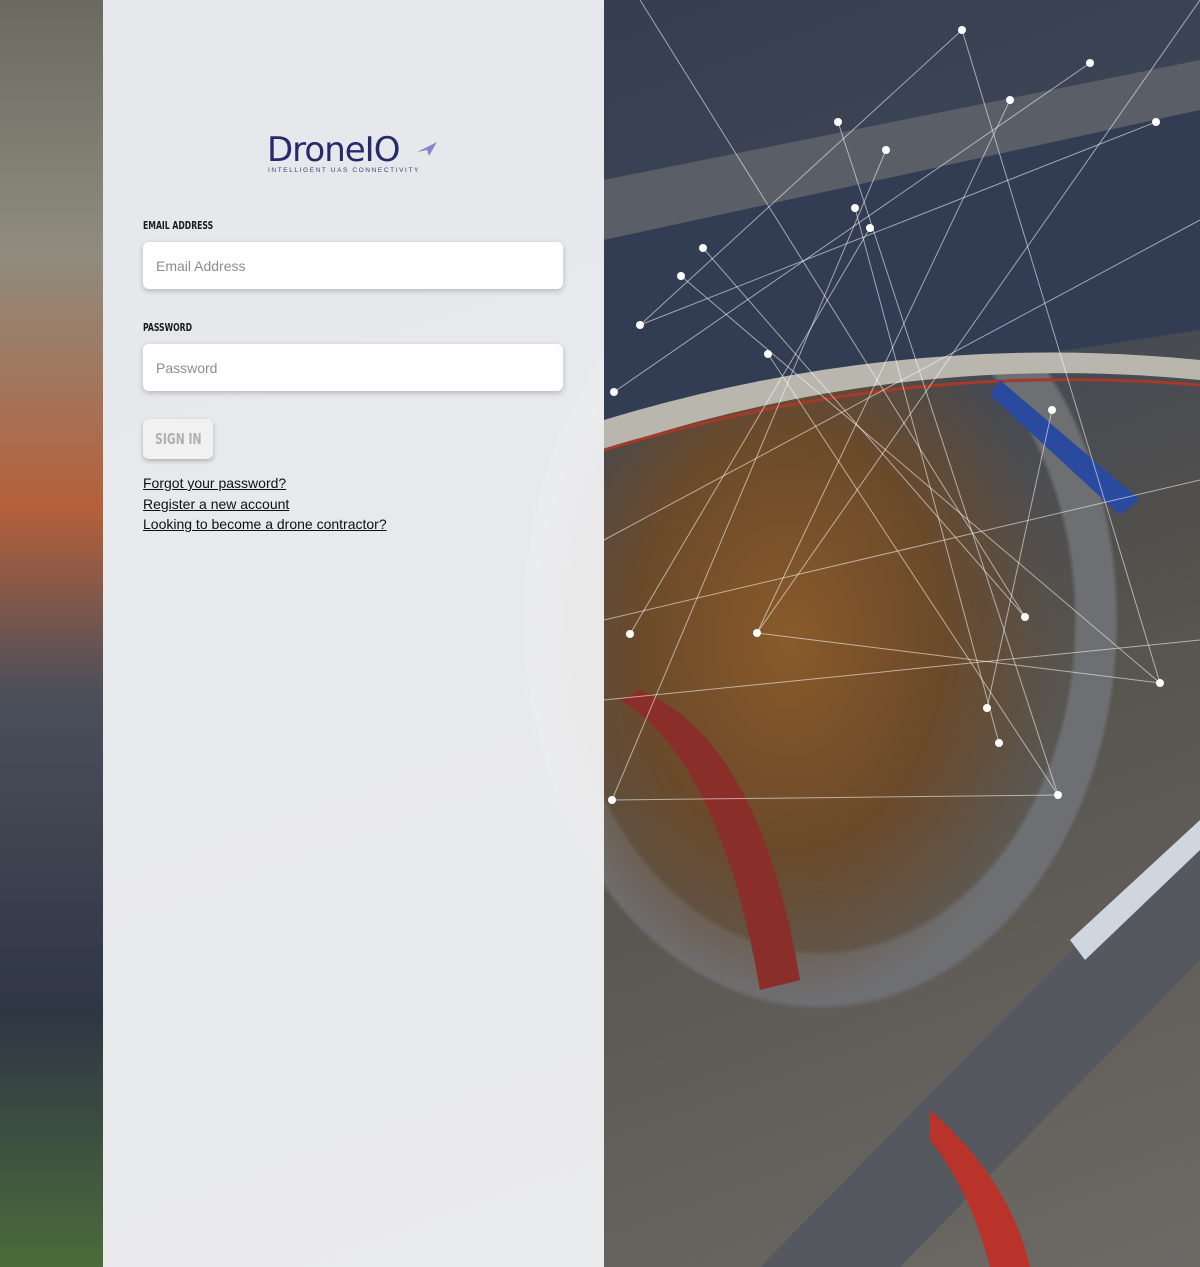  What do you see at coordinates (214, 483) in the screenshot?
I see `forgot-password-link: Forgot your password?` at bounding box center [214, 483].